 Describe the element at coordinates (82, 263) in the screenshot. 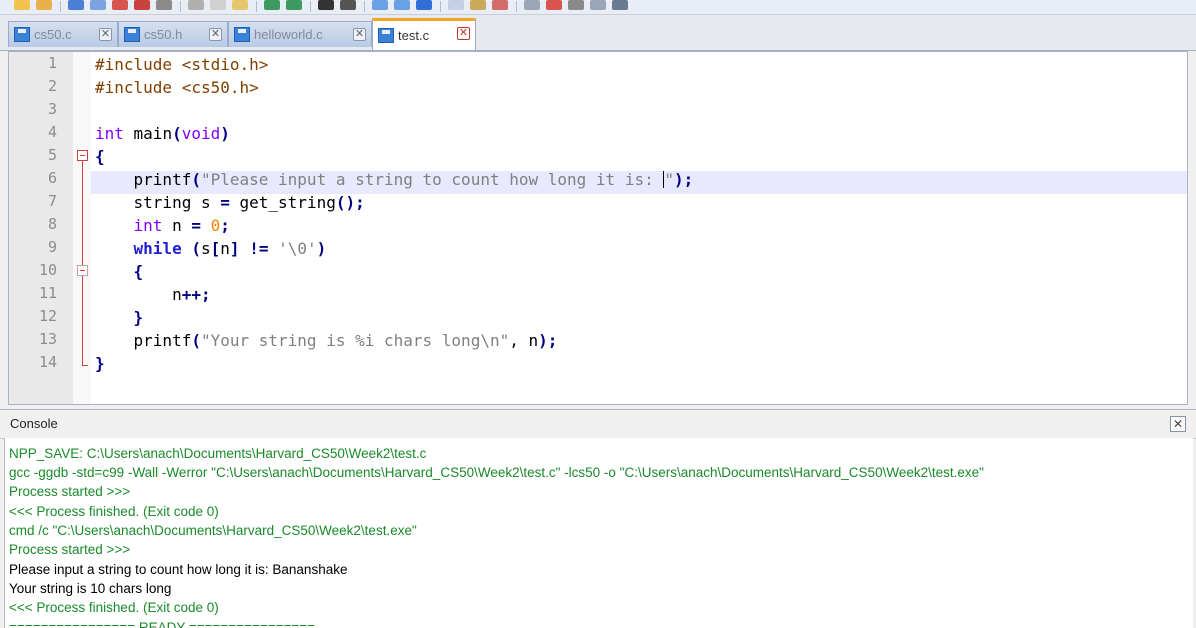

I see `fold-guide-line` at that location.